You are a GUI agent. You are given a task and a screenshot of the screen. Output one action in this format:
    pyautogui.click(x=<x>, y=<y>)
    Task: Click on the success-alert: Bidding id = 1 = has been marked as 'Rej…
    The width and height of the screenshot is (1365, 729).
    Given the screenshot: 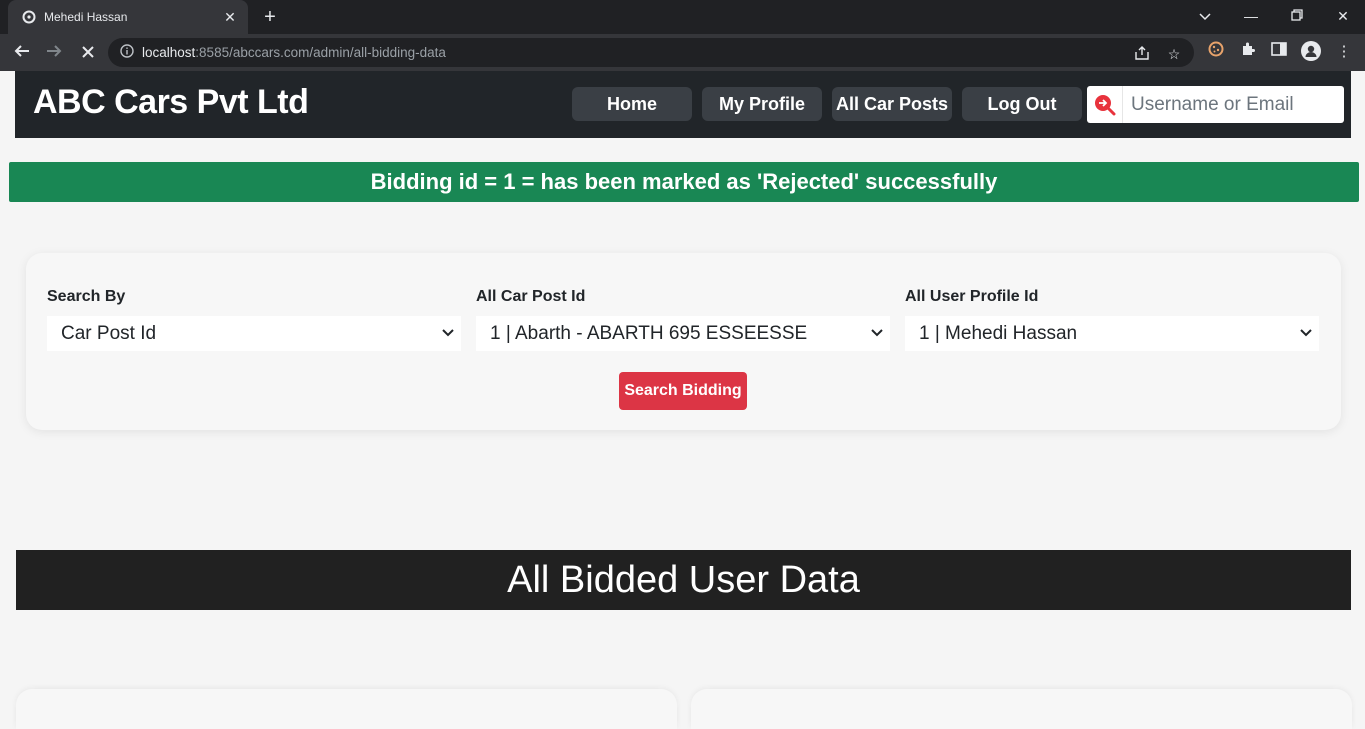 What is the action you would take?
    pyautogui.click(x=684, y=182)
    